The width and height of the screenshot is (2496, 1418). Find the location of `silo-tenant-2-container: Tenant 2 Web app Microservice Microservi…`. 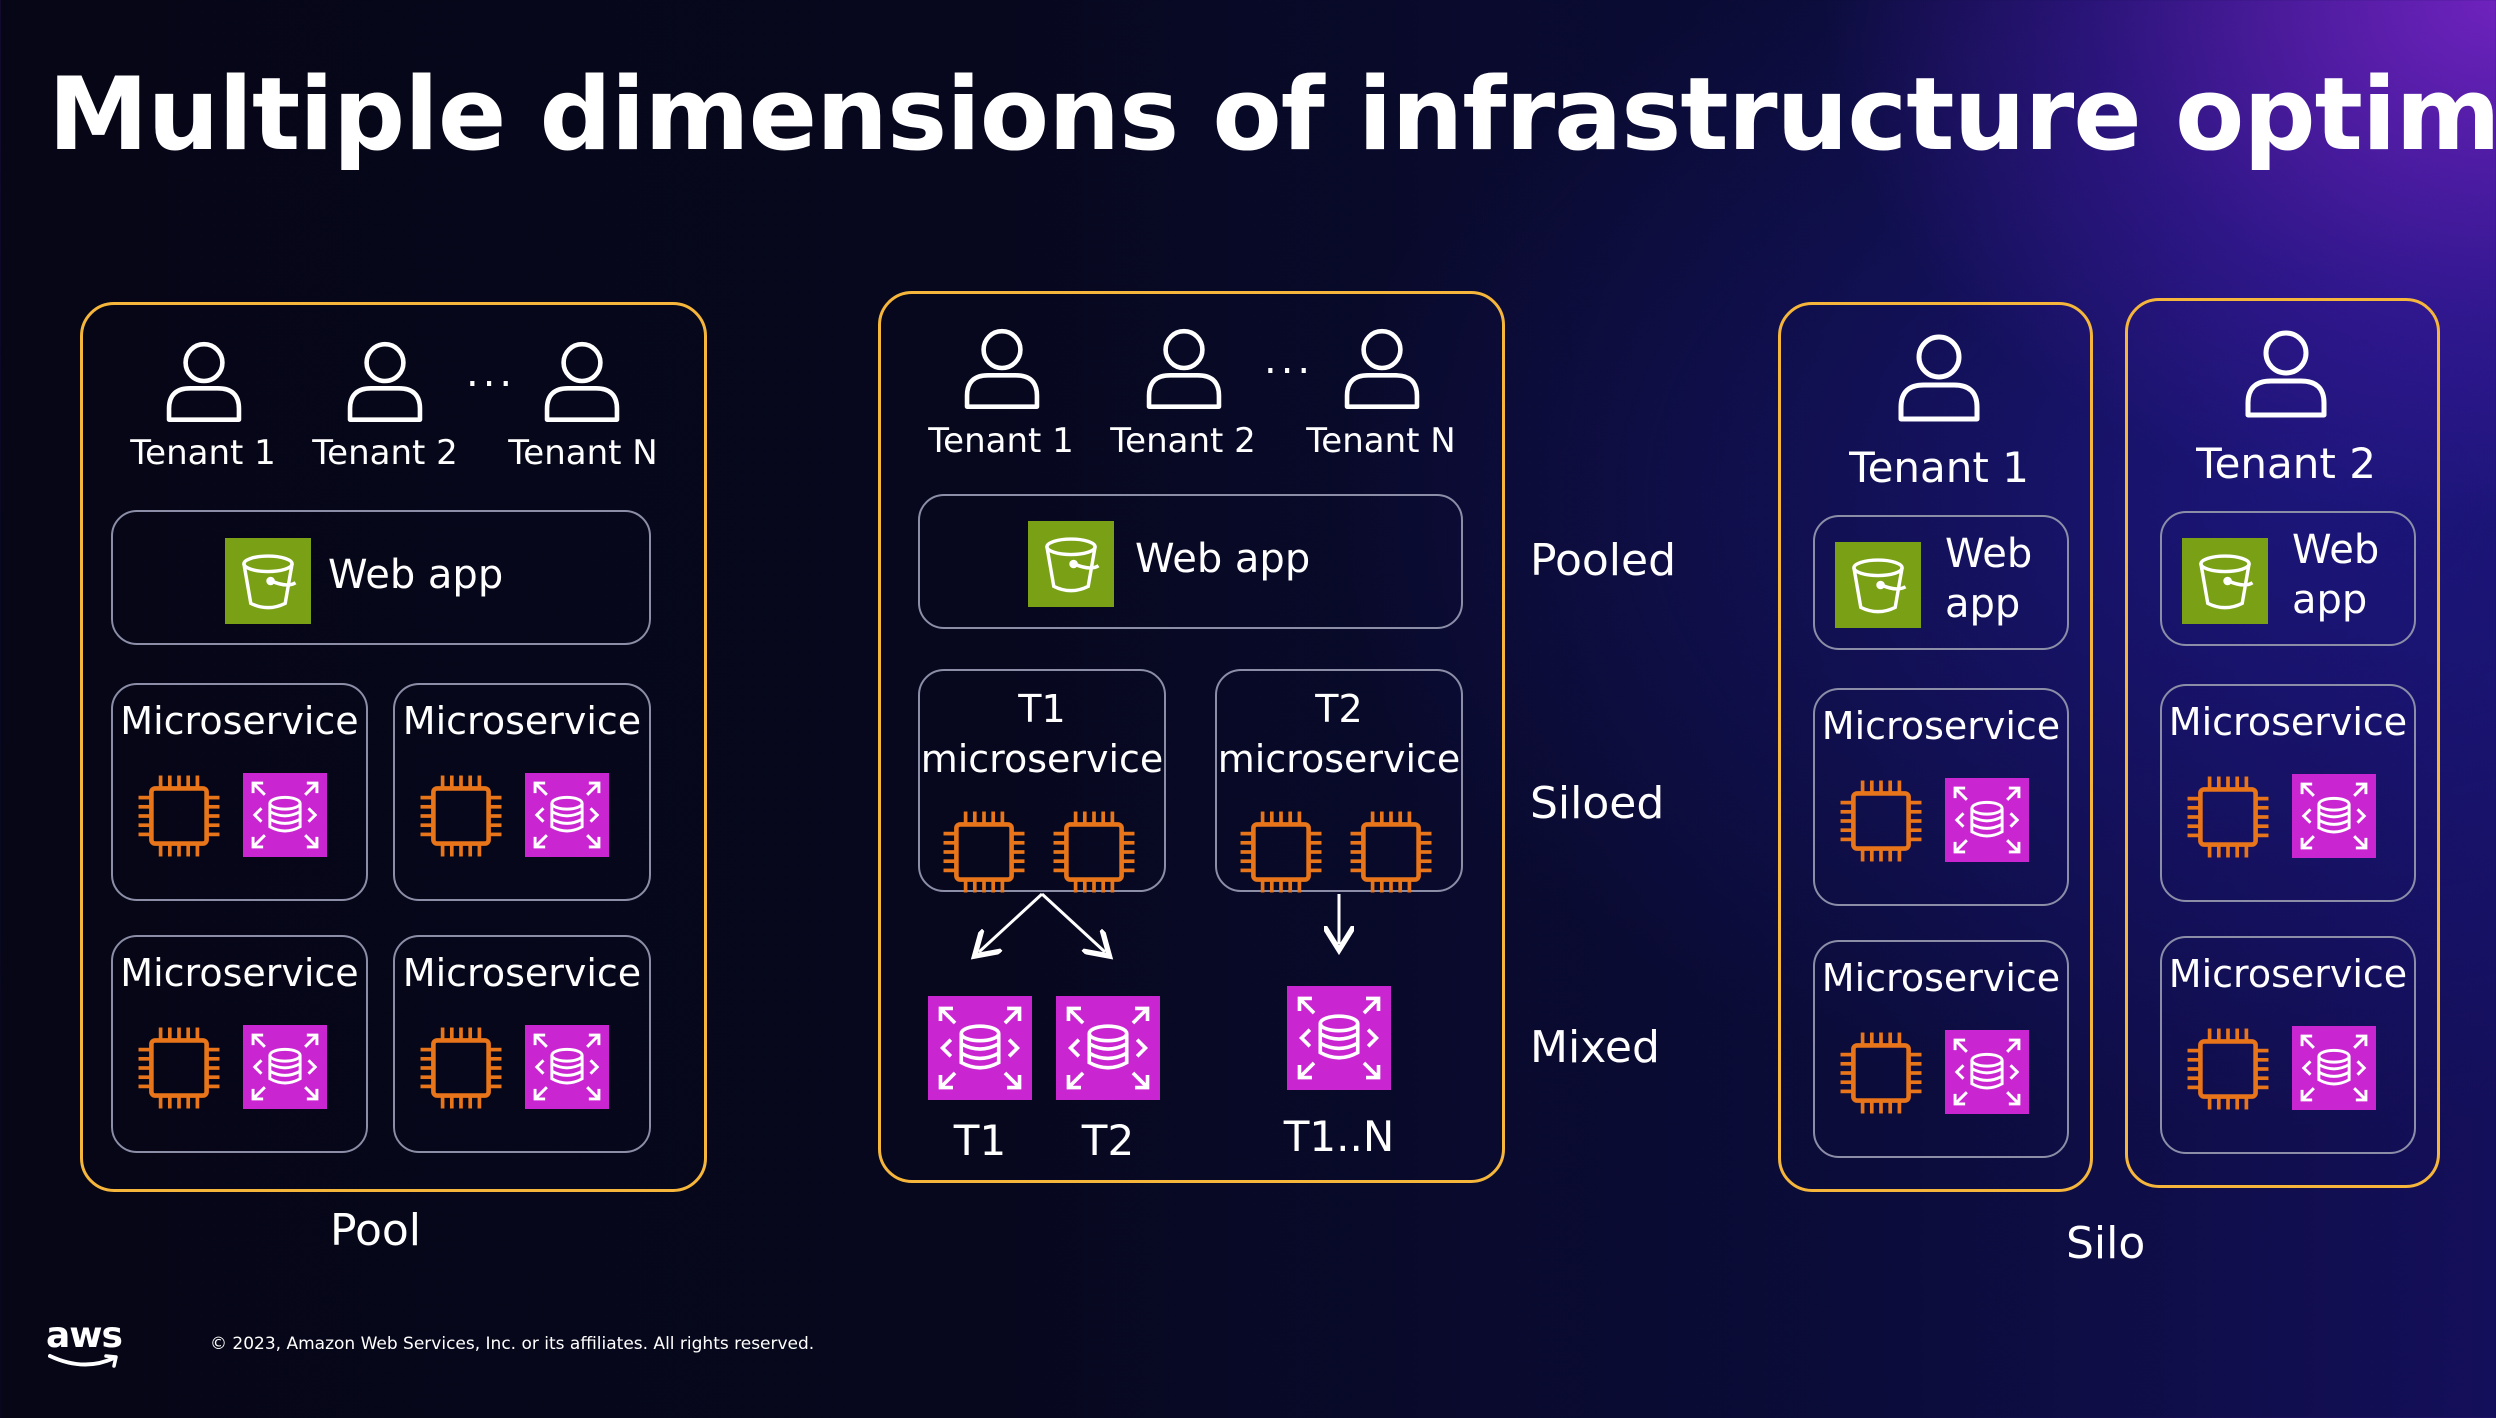

silo-tenant-2-container: Tenant 2 Web app Microservice Microservi… is located at coordinates (2282, 743).